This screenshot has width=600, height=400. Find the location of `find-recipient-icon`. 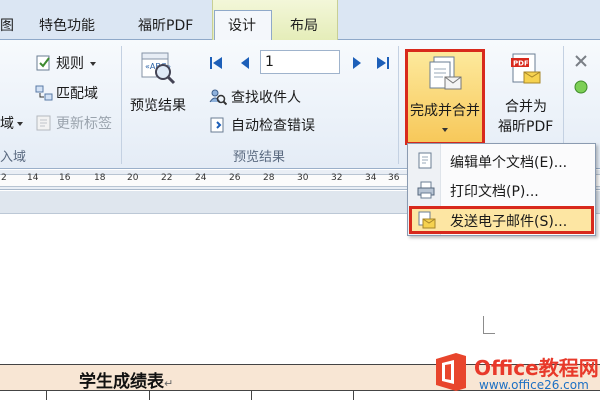

find-recipient-icon is located at coordinates (218, 97).